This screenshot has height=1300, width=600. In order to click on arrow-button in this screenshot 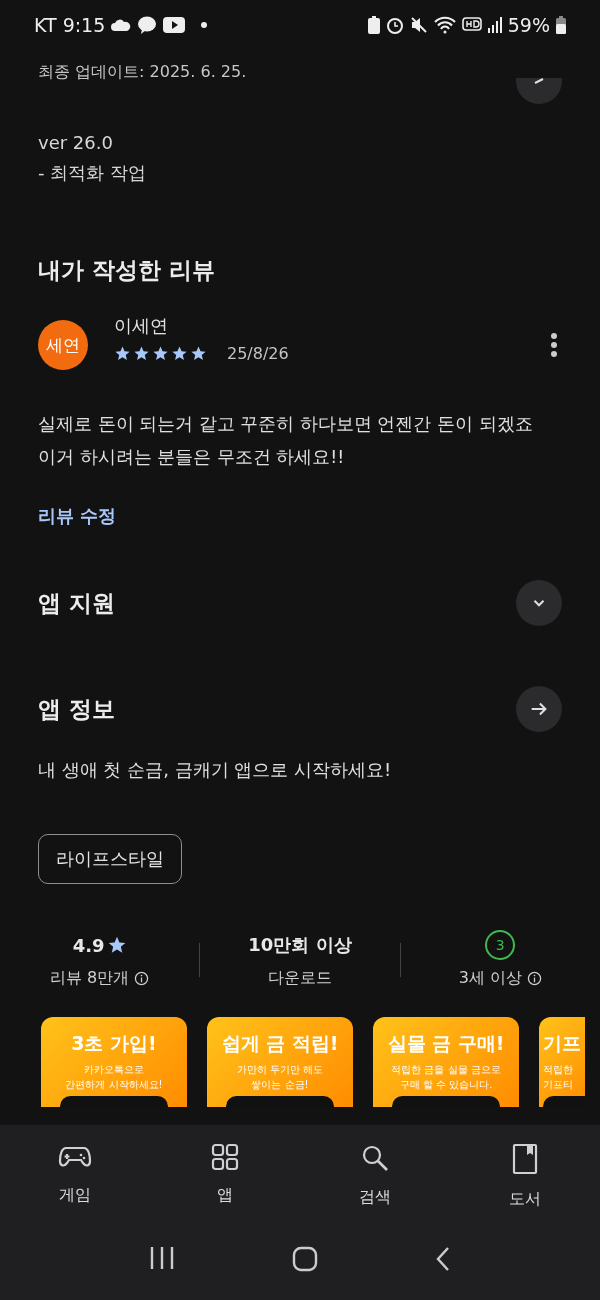, I will do `click(539, 91)`.